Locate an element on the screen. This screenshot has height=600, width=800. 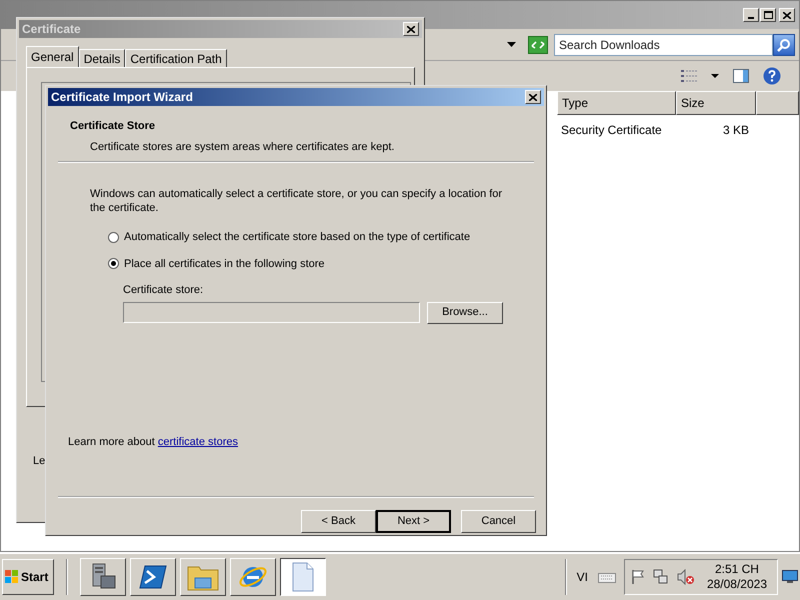
section-heading: Certificate Store is located at coordinates (113, 126).